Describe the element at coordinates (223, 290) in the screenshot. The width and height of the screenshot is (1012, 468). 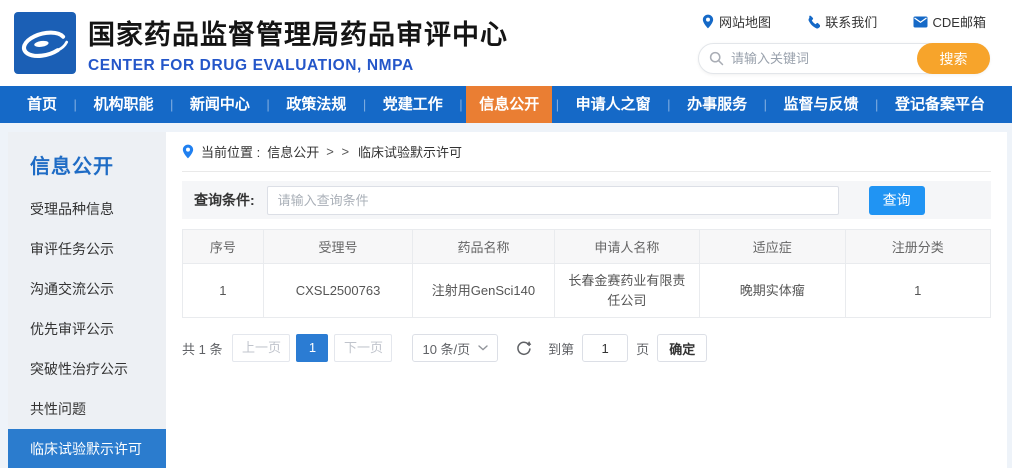
I see `cell-seq: 1` at that location.